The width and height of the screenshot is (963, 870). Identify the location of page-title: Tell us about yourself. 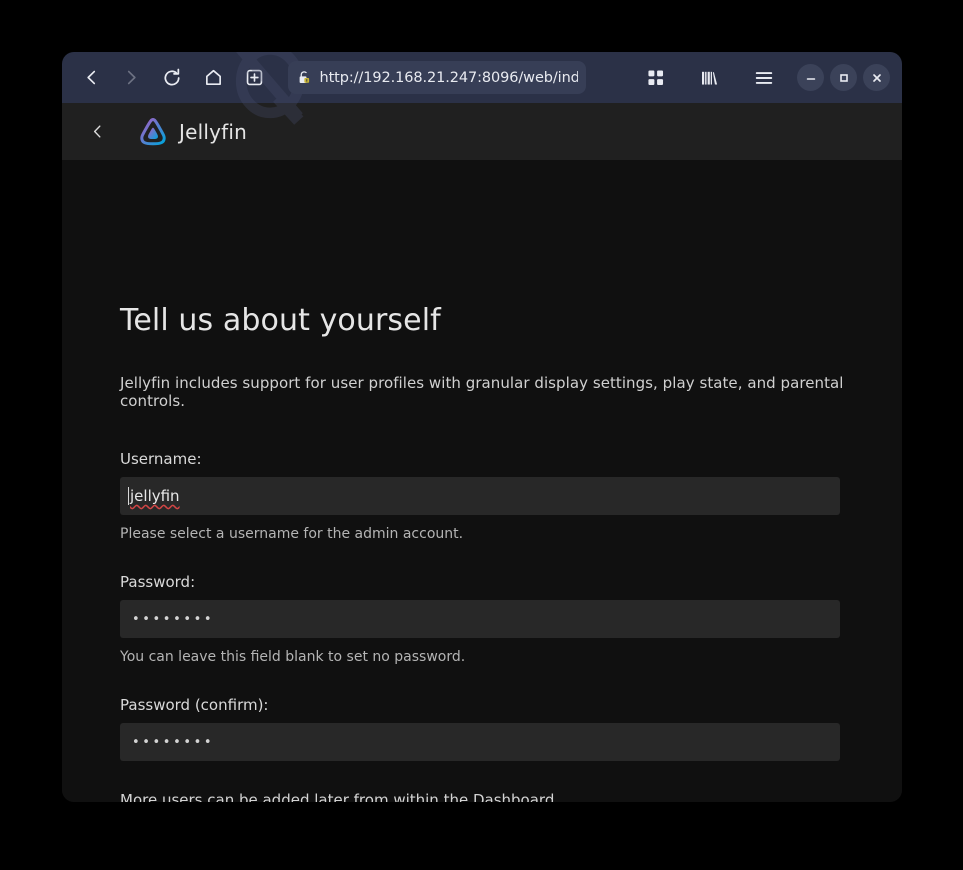
(280, 320).